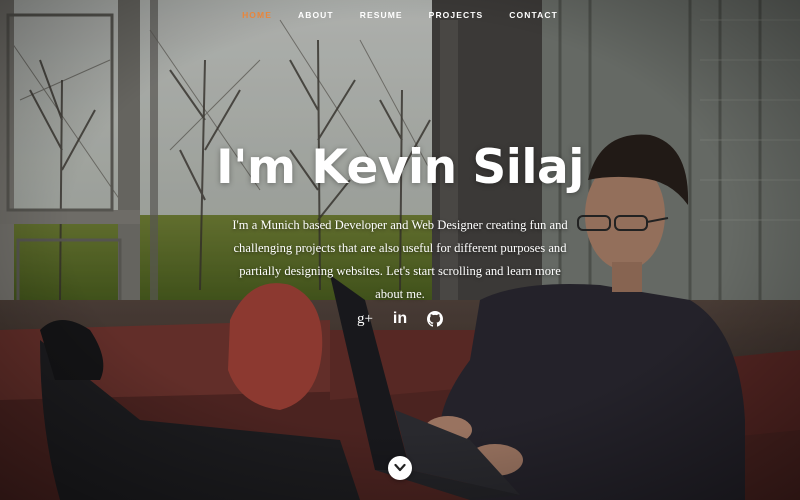 The width and height of the screenshot is (800, 500). I want to click on main-navigation: Home About Resume Projects Contact, so click(400, 15).